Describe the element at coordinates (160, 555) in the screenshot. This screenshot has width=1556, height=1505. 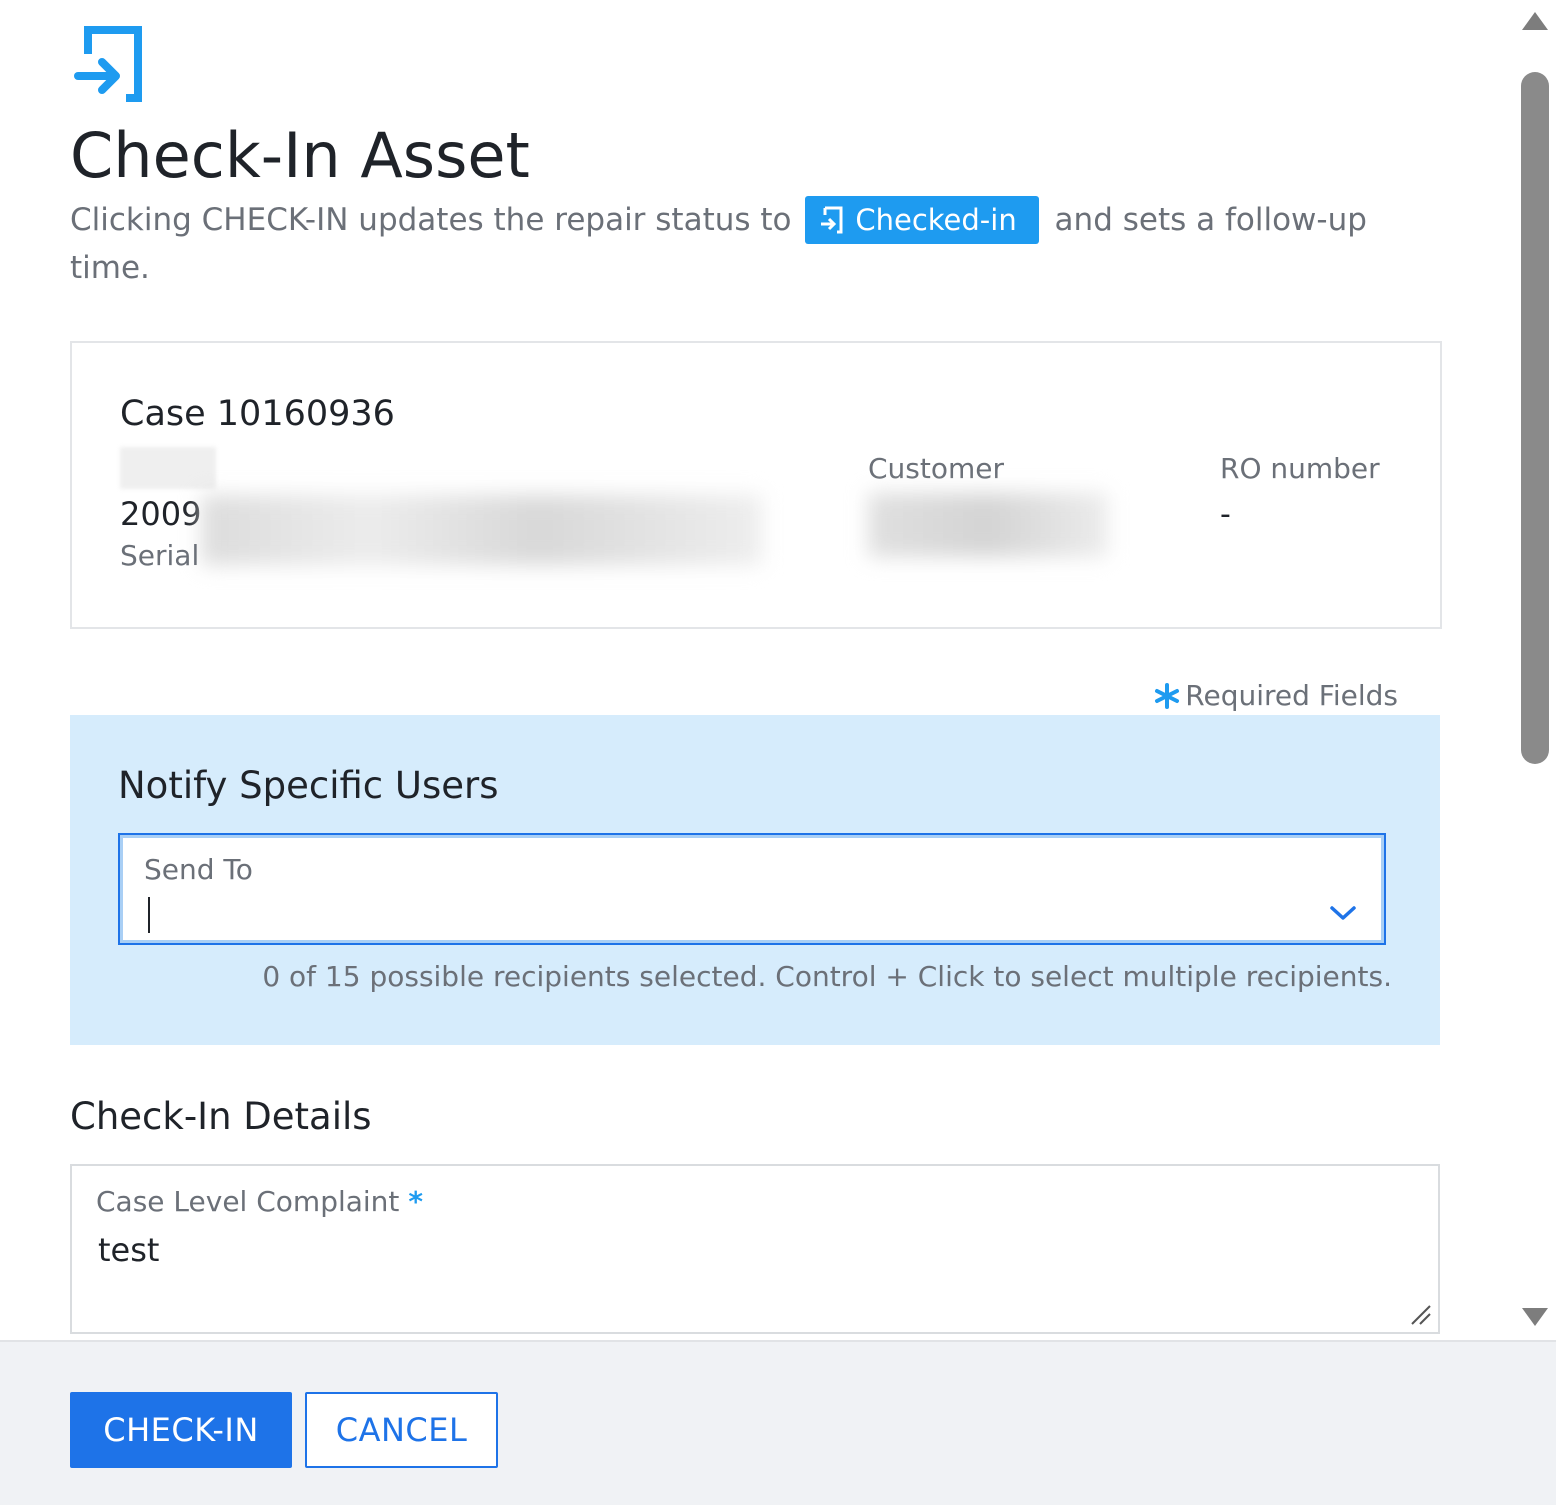
I see `serial-label: Serial` at that location.